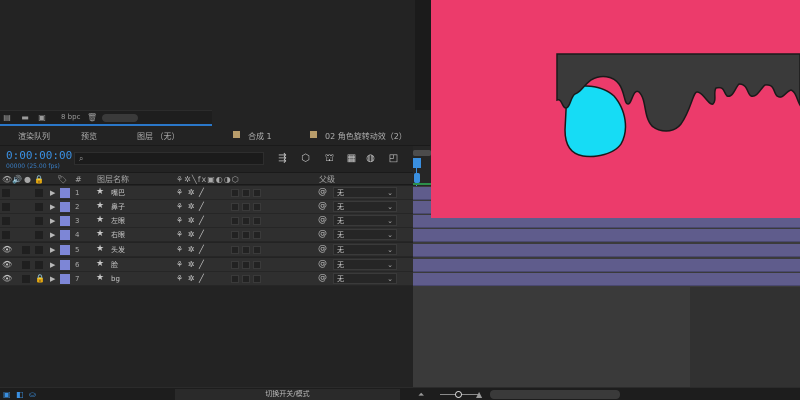  What do you see at coordinates (370, 158) in the screenshot?
I see `motion-blur-icon: ◍` at bounding box center [370, 158].